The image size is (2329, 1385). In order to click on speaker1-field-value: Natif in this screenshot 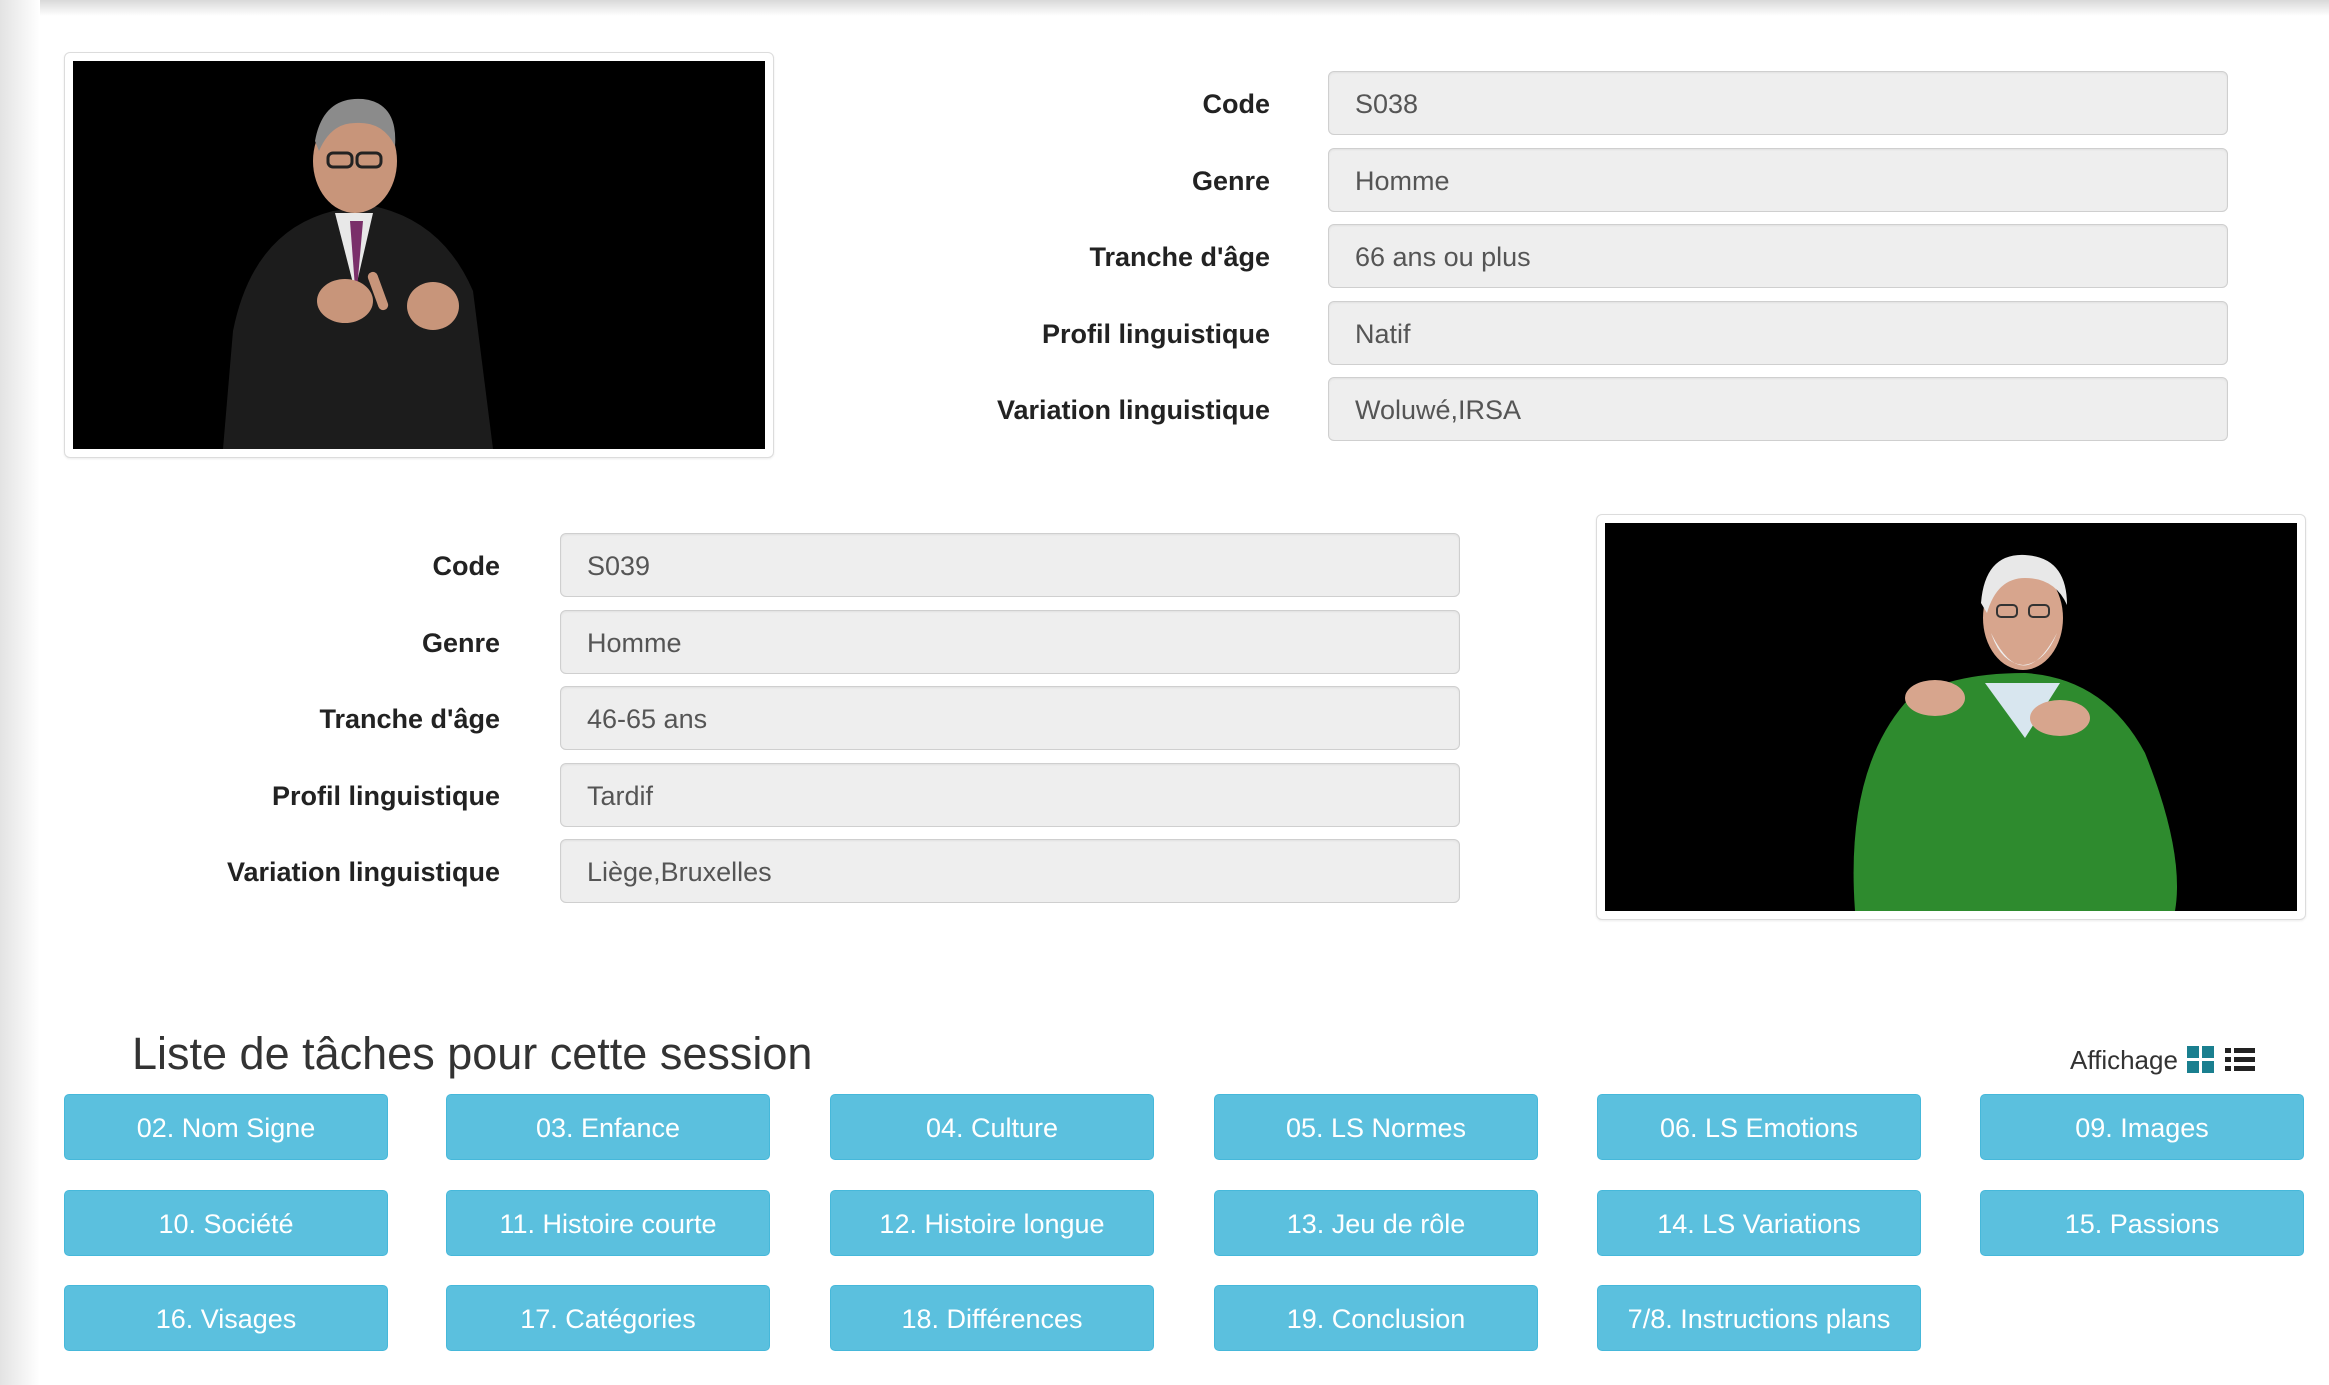, I will do `click(1778, 332)`.